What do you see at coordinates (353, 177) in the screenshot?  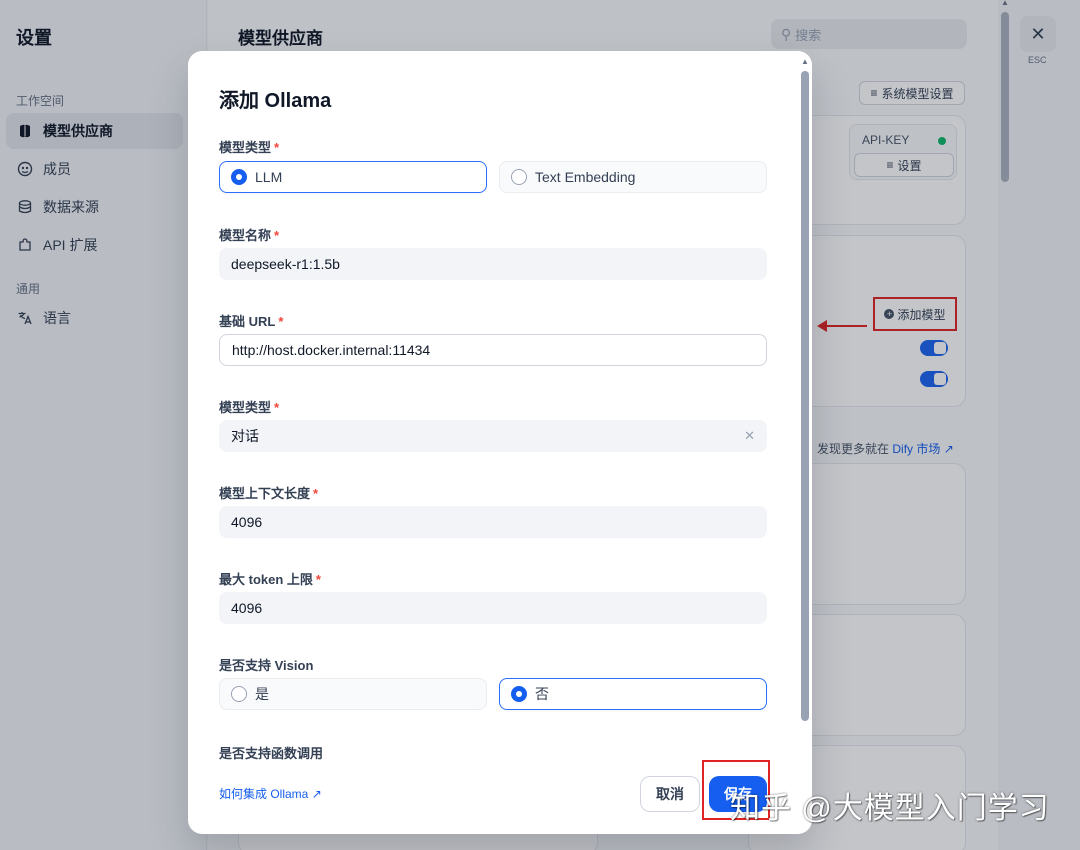 I see `model-type-llm-option: LLM` at bounding box center [353, 177].